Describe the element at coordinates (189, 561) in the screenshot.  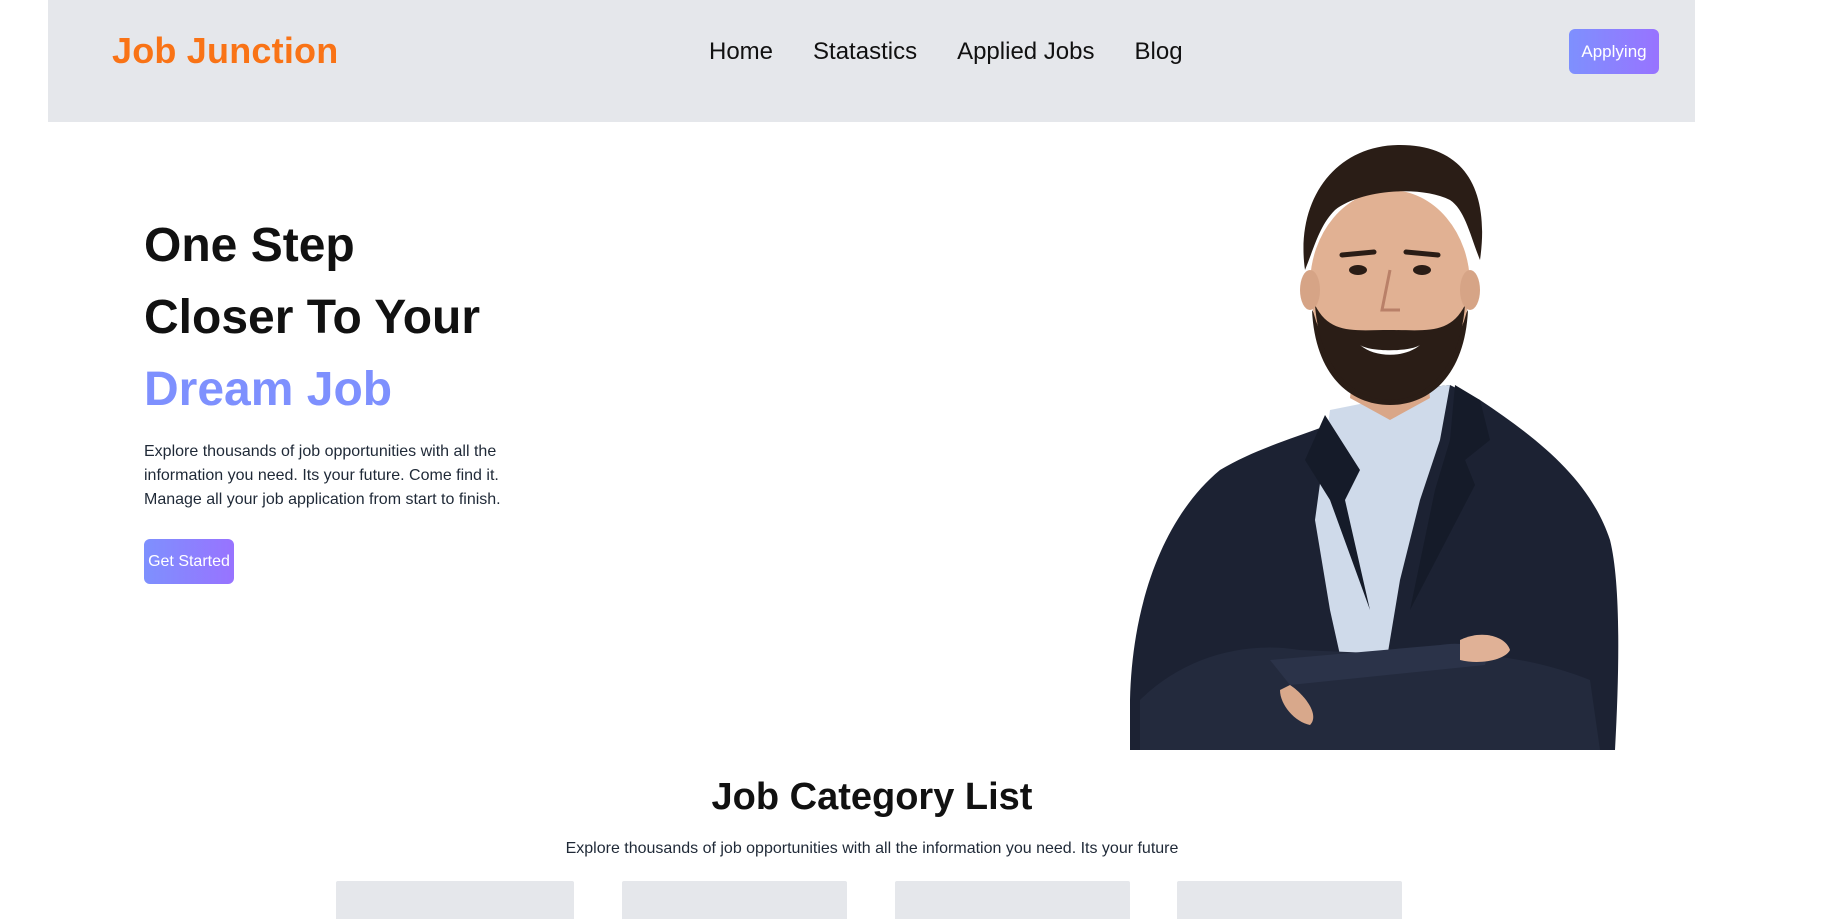
I see `get-started-button: Get Started` at that location.